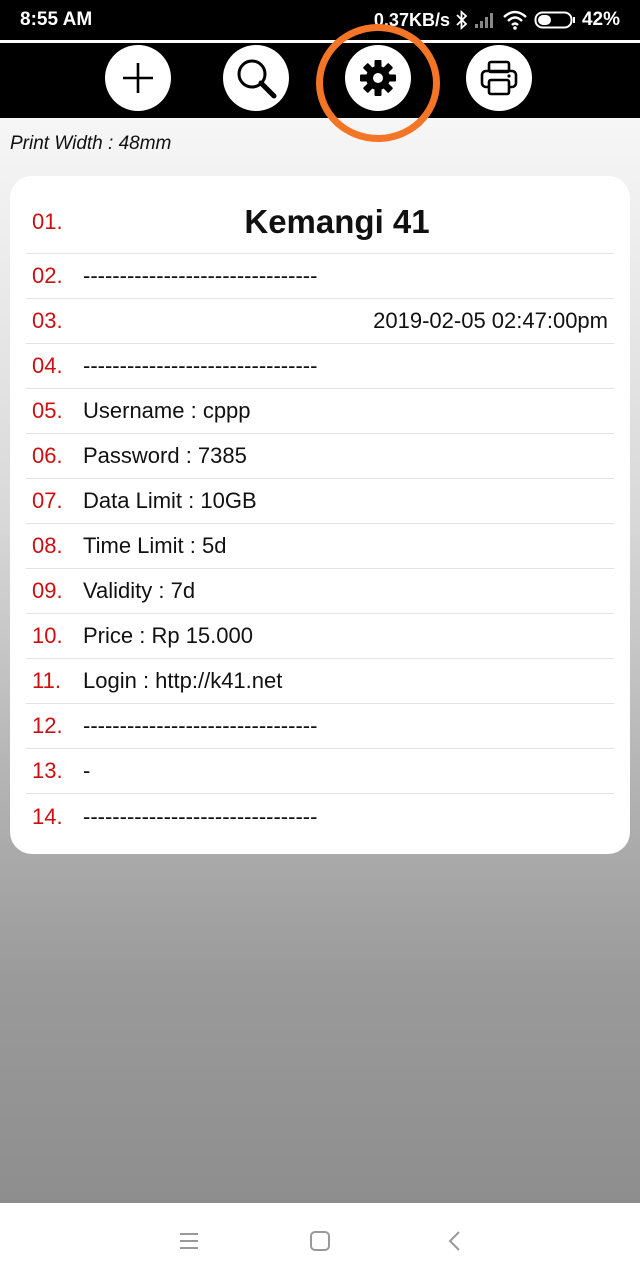 This screenshot has height=1280, width=640. I want to click on receipt-row: 09. Validity : 7d, so click(320, 591).